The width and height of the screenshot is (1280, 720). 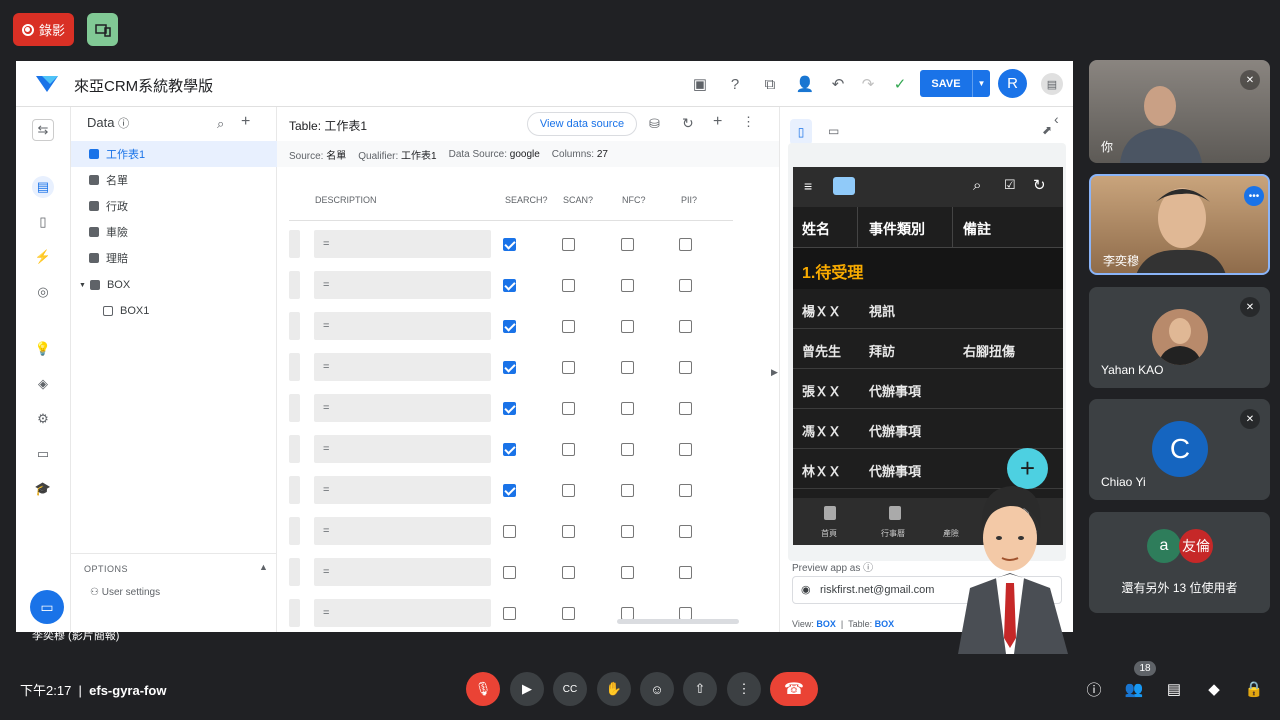 I want to click on tree-item: 工作表1, so click(x=174, y=154).